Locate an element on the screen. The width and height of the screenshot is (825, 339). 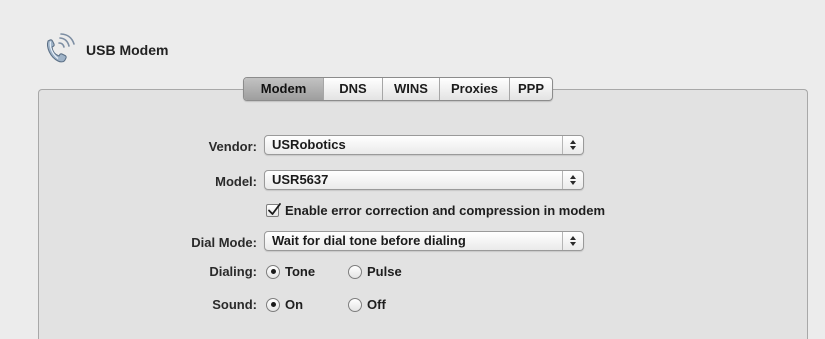
dial-mode-label: Dial Mode: is located at coordinates (224, 242).